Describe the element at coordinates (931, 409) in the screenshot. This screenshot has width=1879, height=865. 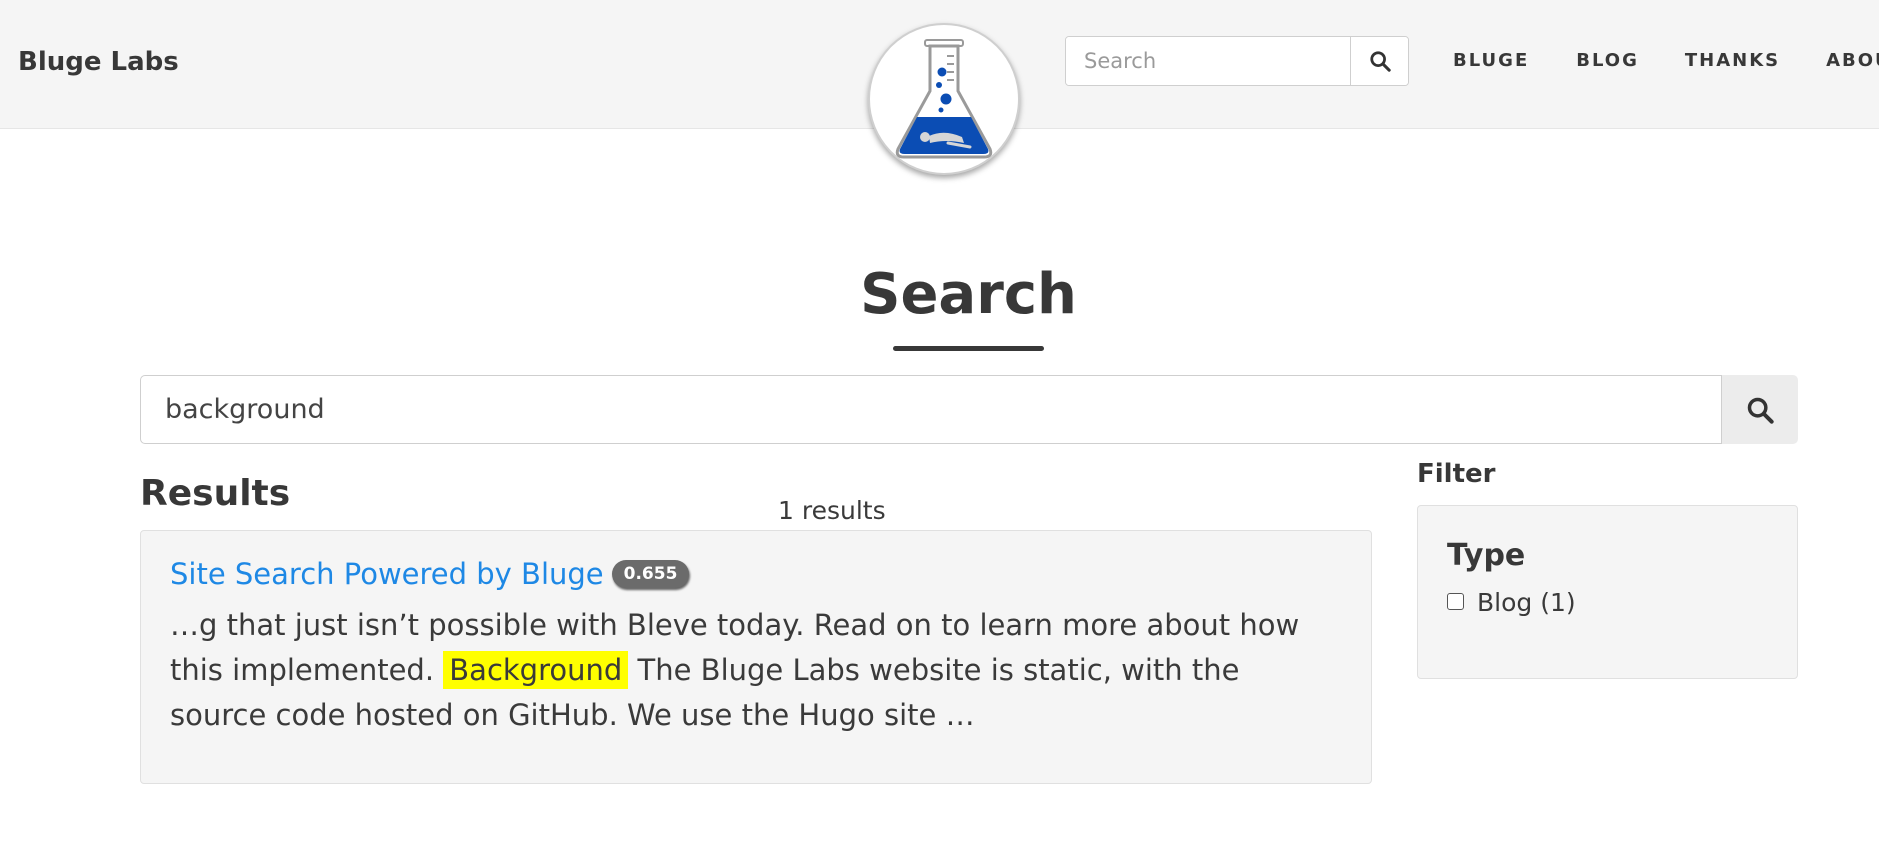
I see `main-search-input` at that location.